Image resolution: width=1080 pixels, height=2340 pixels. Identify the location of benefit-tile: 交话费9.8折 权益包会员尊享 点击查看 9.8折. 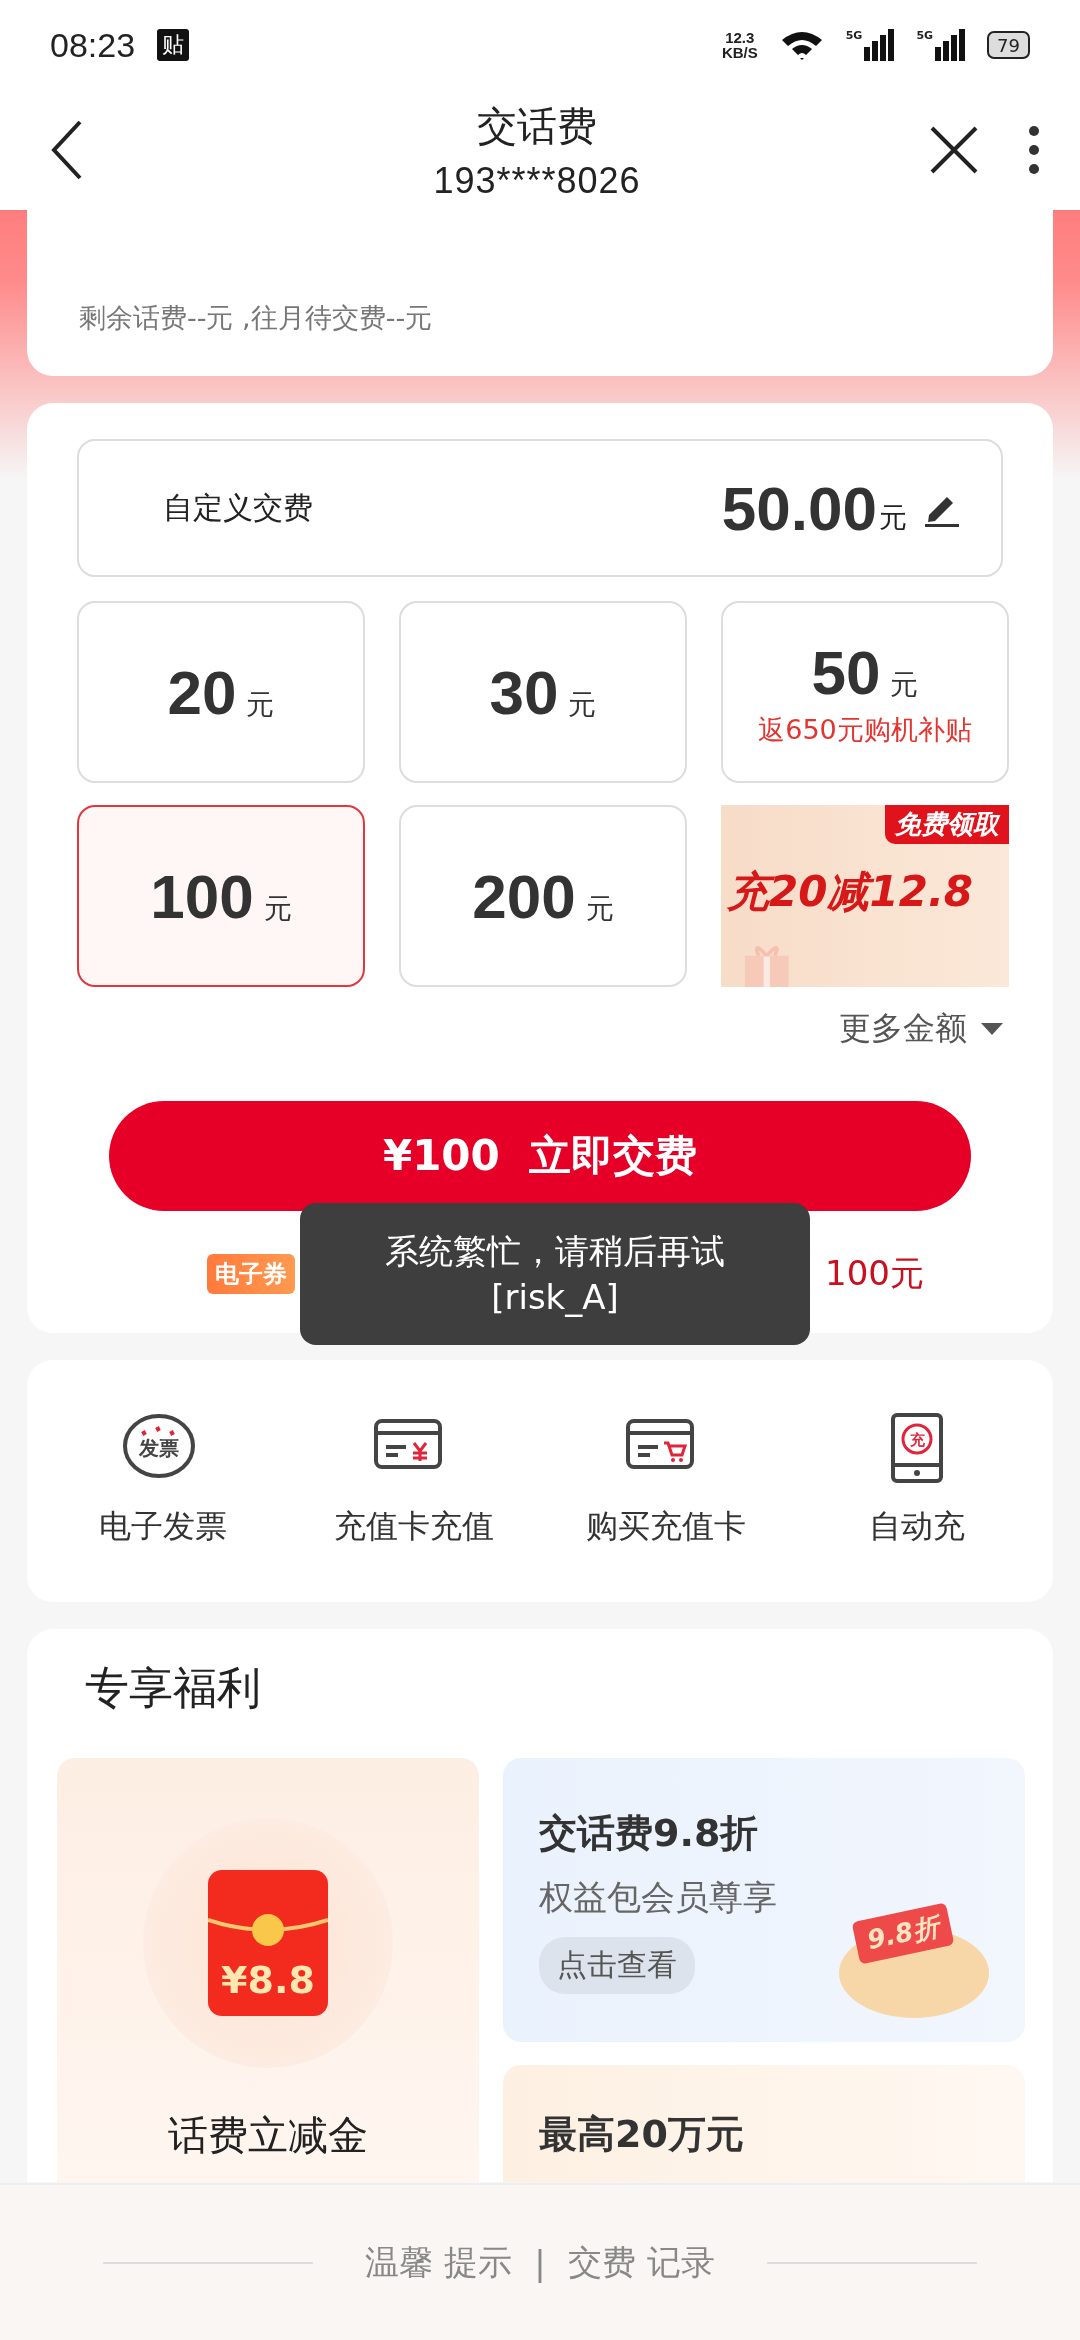
(764, 1900).